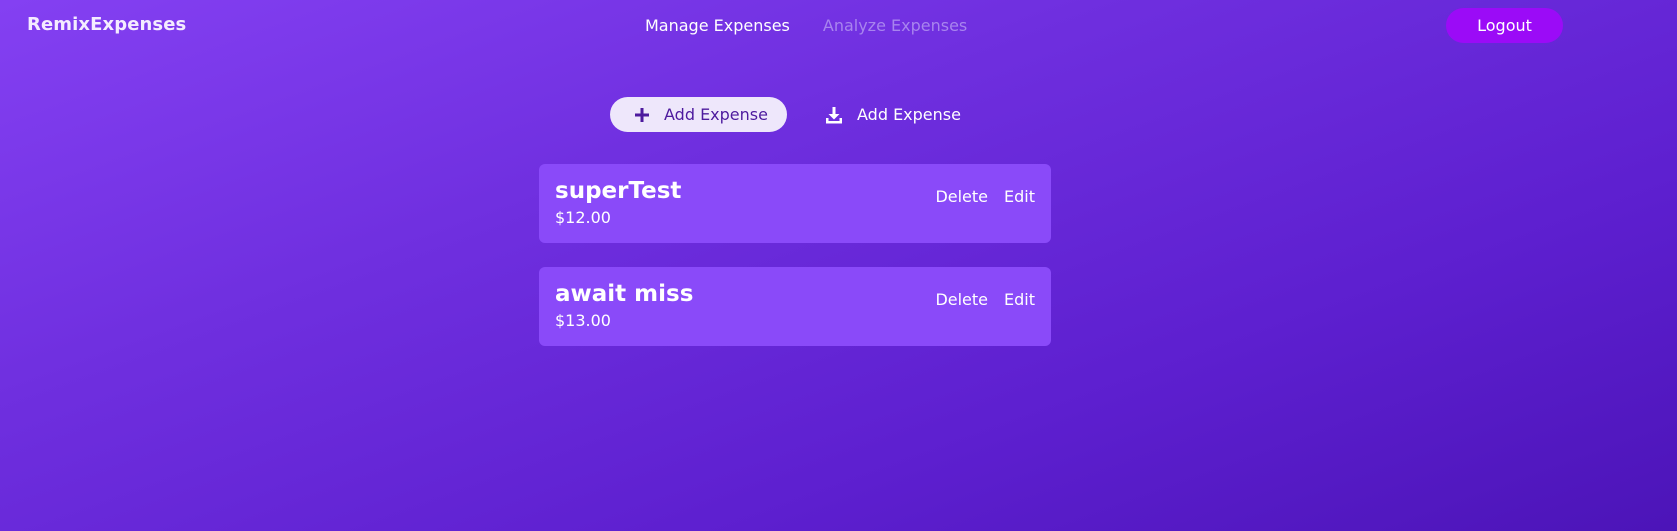  What do you see at coordinates (583, 217) in the screenshot?
I see `expense-amount: $12.00` at bounding box center [583, 217].